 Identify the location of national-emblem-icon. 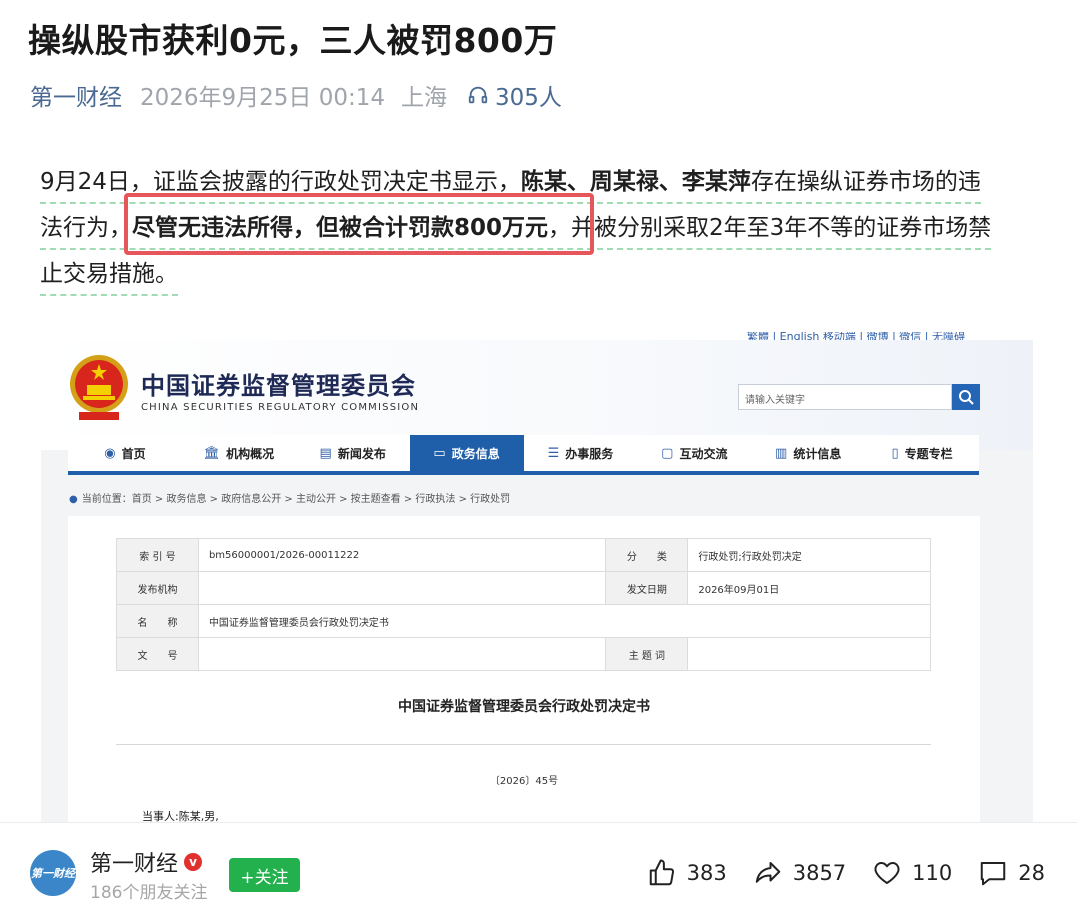
(99, 387).